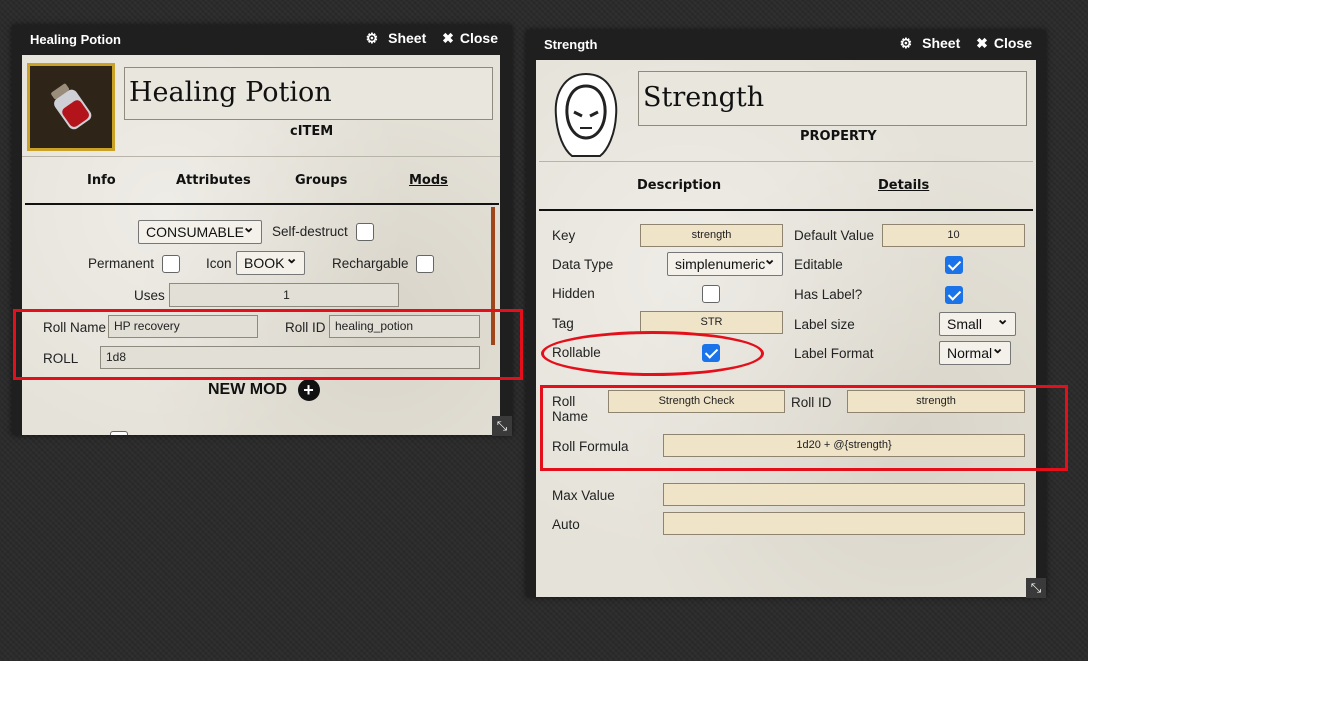 This screenshot has height=717, width=1320. Describe the element at coordinates (248, 390) in the screenshot. I see `new-mod-label: NEW MOD` at that location.